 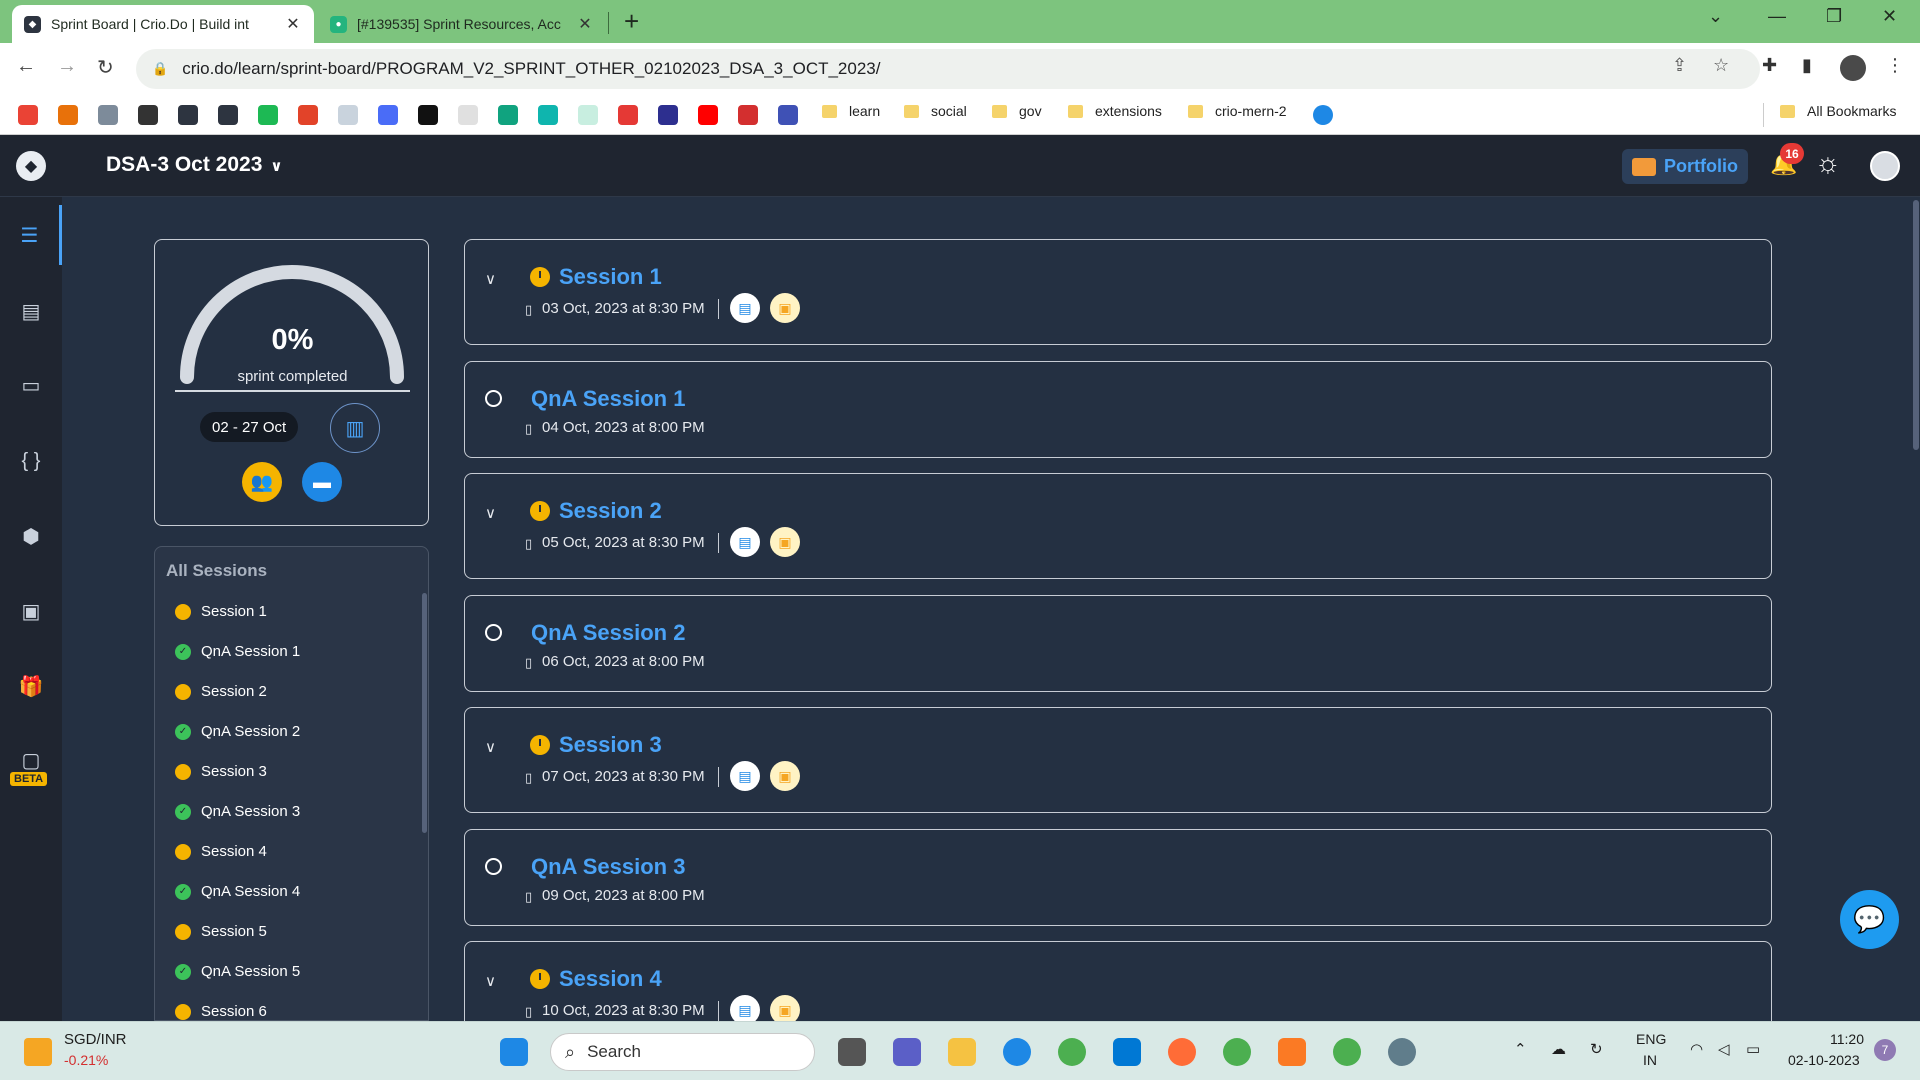 I want to click on all-sessions-item: Session 2, so click(x=221, y=691).